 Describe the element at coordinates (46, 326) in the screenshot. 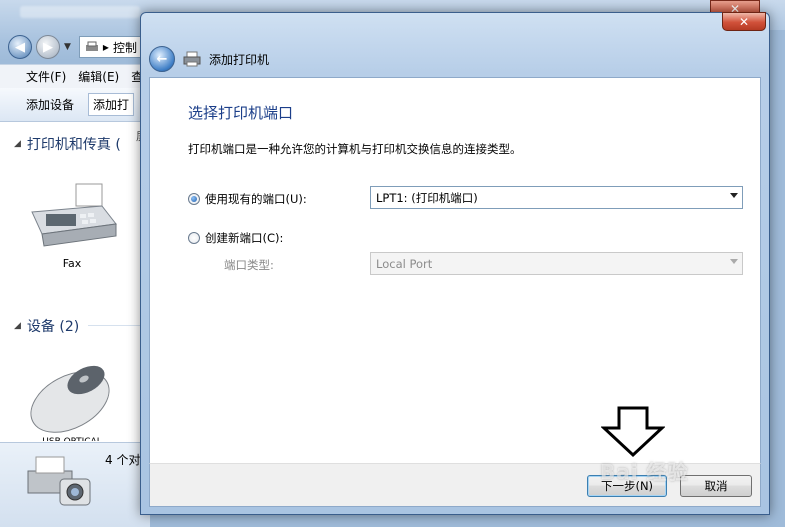

I see `devices-group-header: ◢ 设备 (2)` at that location.